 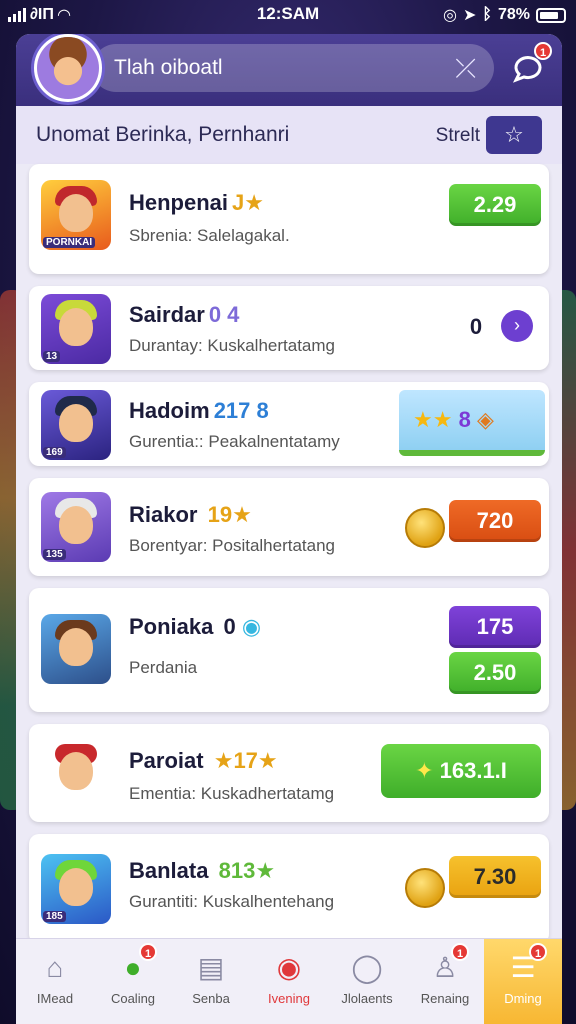 I want to click on item-tag: 217 8, so click(x=241, y=410).